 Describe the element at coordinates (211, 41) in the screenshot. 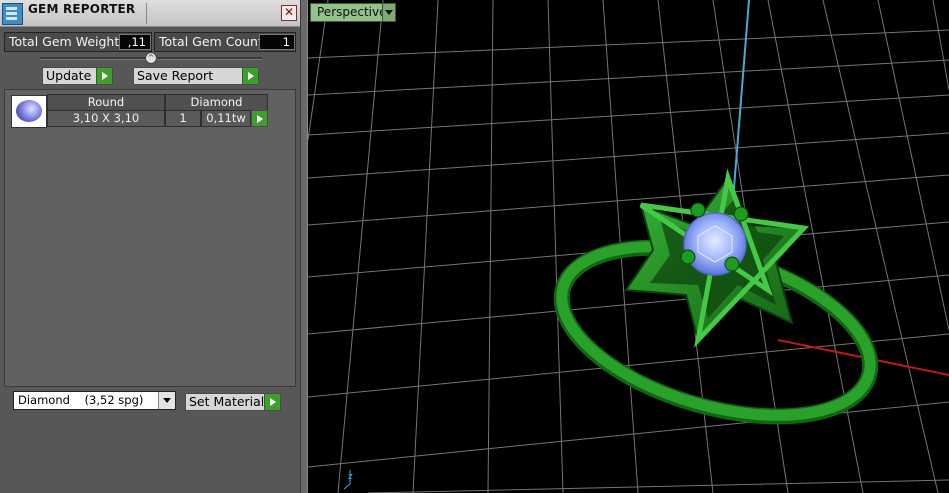

I see `total-gem-count-label: Total Gem Count` at that location.